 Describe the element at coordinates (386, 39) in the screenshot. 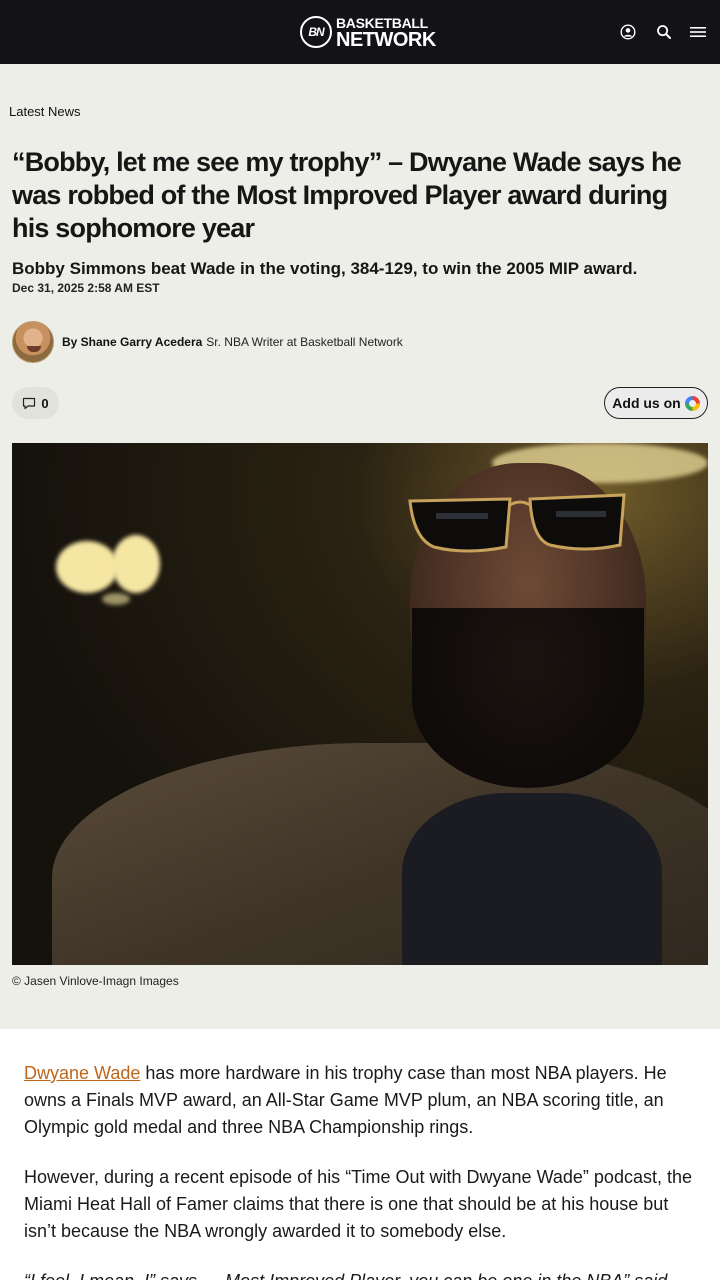

I see `logo-line-2: NETWORK` at that location.